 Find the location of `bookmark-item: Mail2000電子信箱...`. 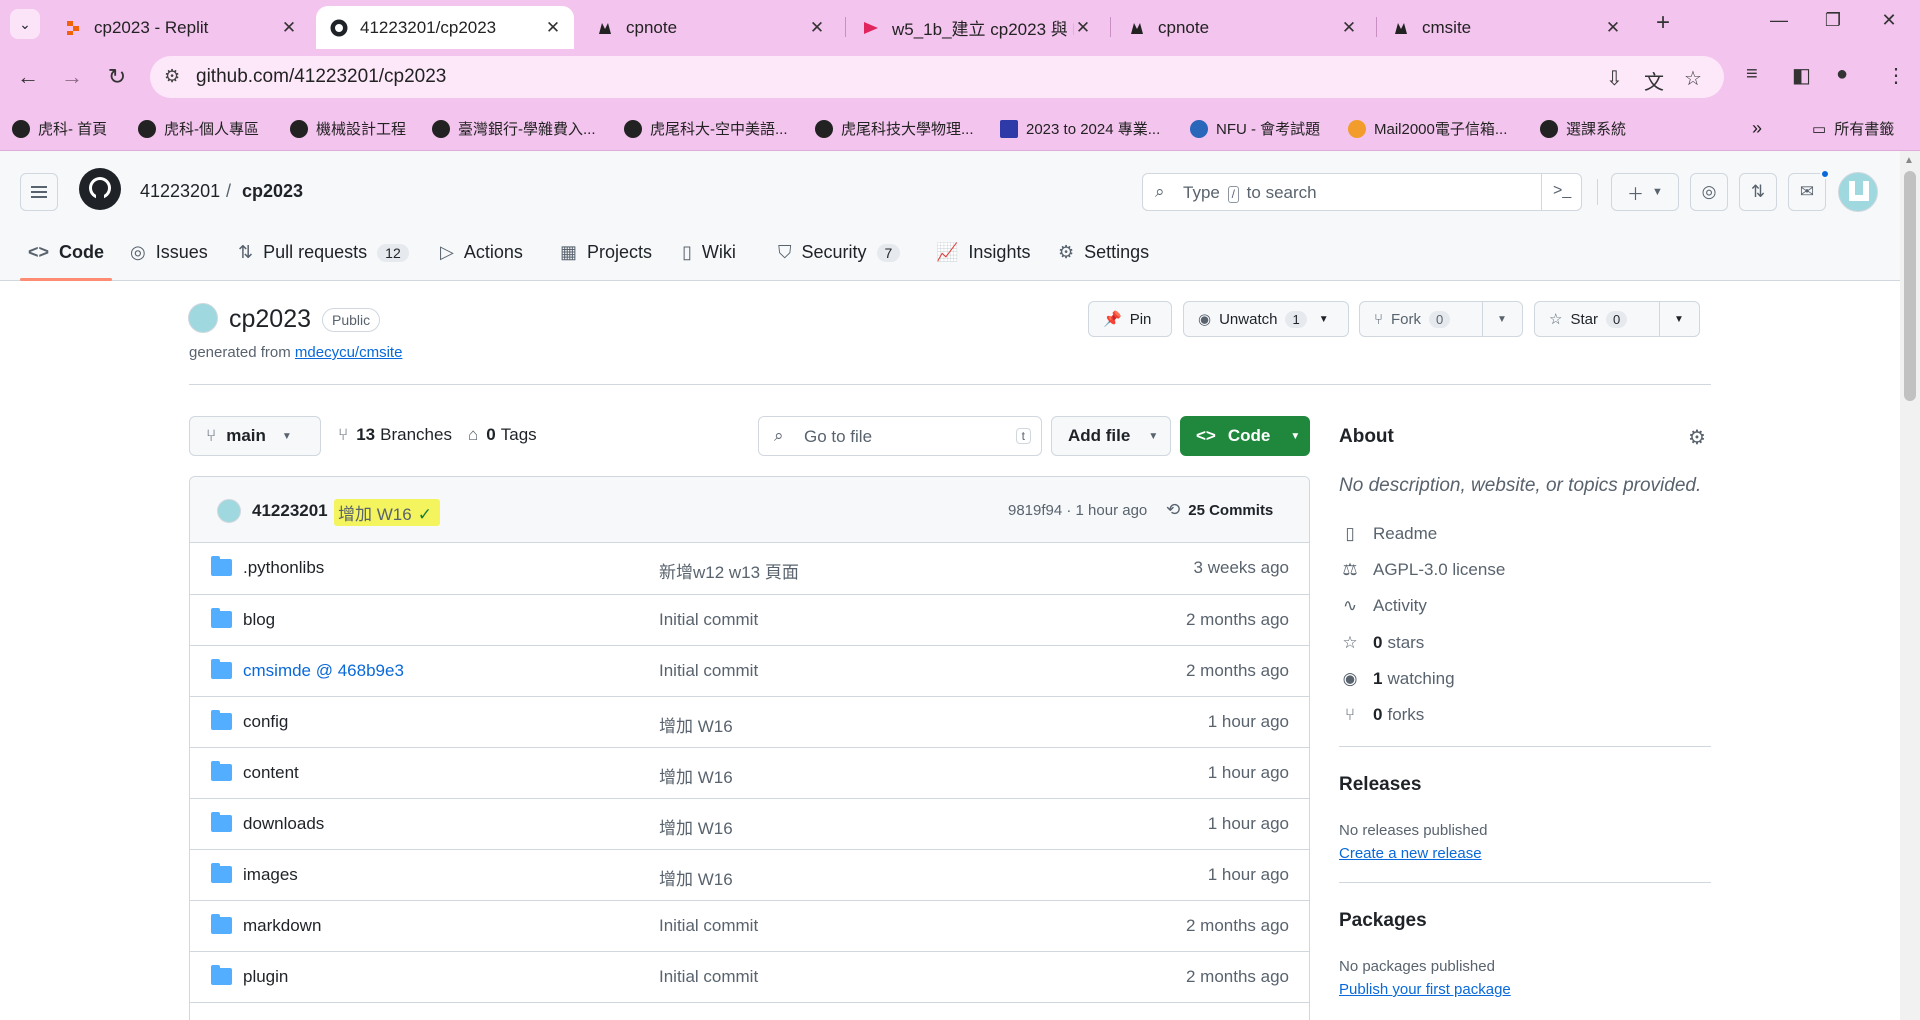

bookmark-item: Mail2000電子信箱... is located at coordinates (1427, 128).